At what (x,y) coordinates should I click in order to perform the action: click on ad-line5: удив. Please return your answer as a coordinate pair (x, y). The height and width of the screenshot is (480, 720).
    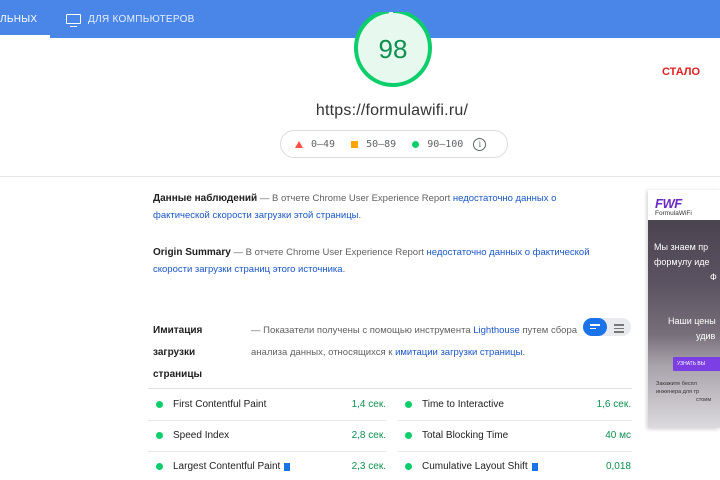
    Looking at the image, I should click on (706, 336).